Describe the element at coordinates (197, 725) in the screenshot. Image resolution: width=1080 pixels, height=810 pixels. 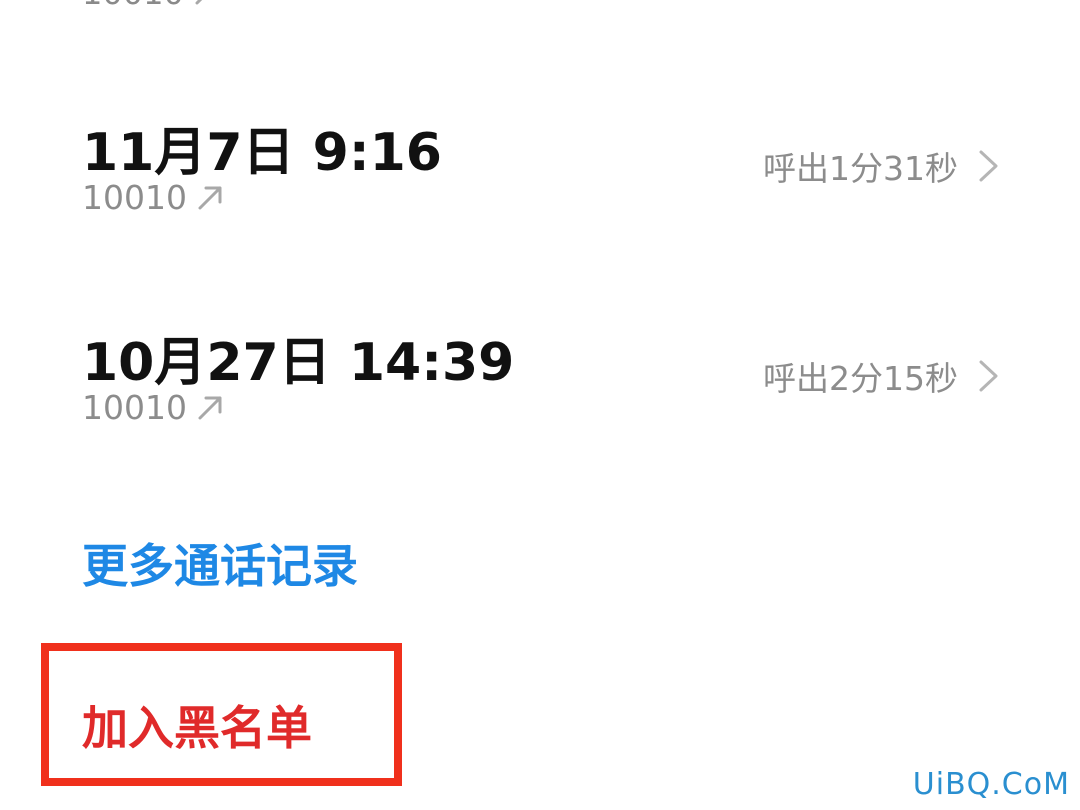
I see `add-to-blacklist-button: 加入黑名单` at that location.